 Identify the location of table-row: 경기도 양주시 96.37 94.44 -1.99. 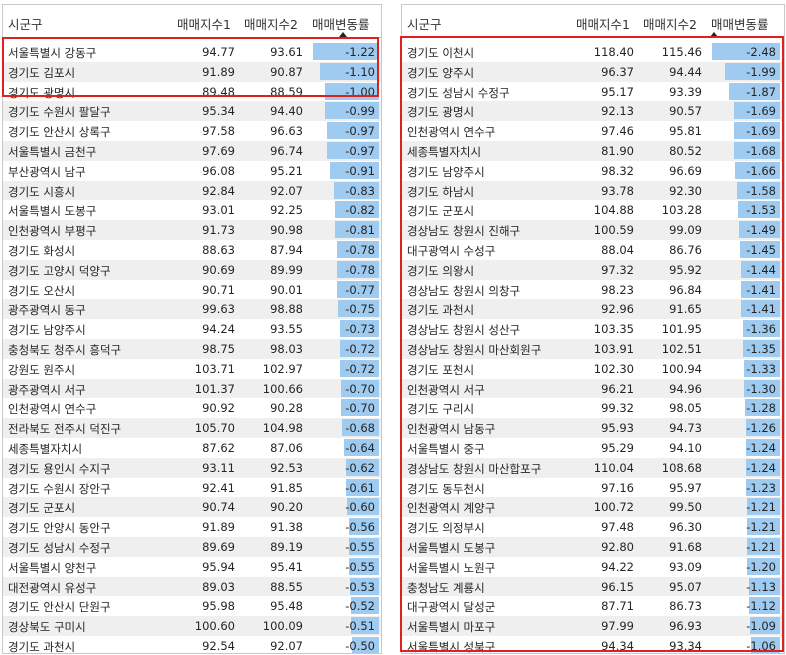
(593, 71).